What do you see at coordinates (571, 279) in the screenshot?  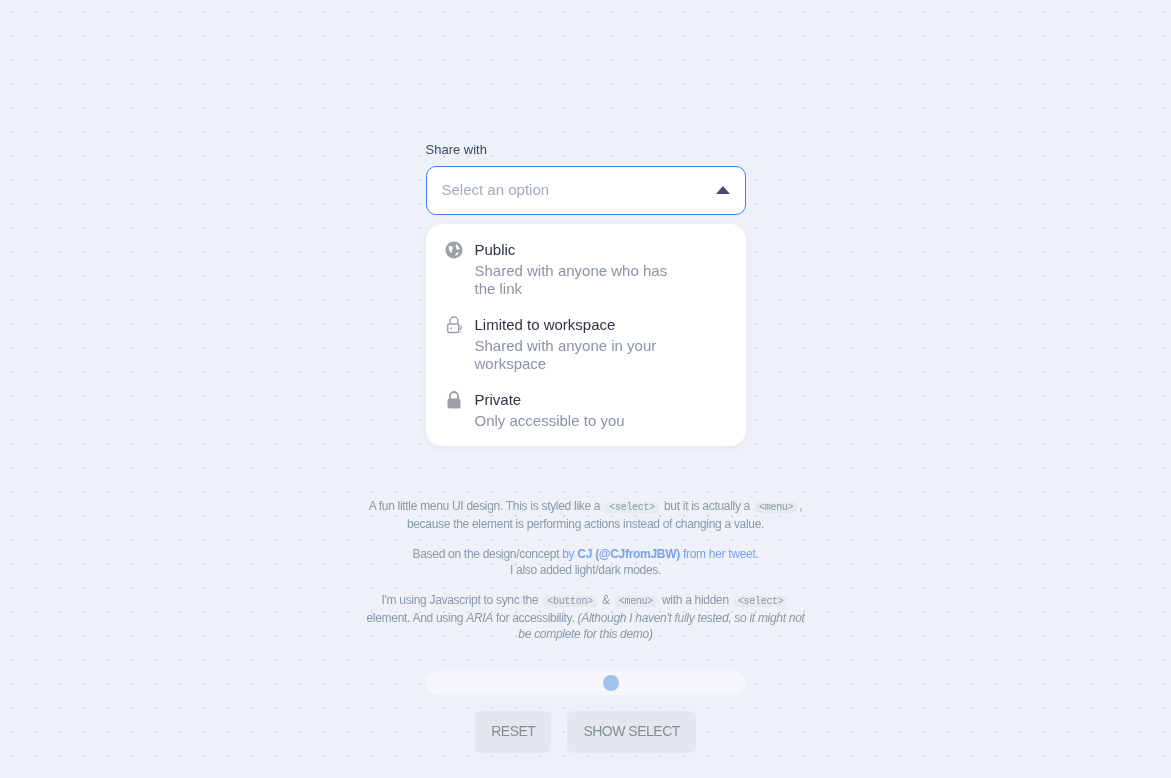 I see `option-description: Shared with anyone who has the link` at bounding box center [571, 279].